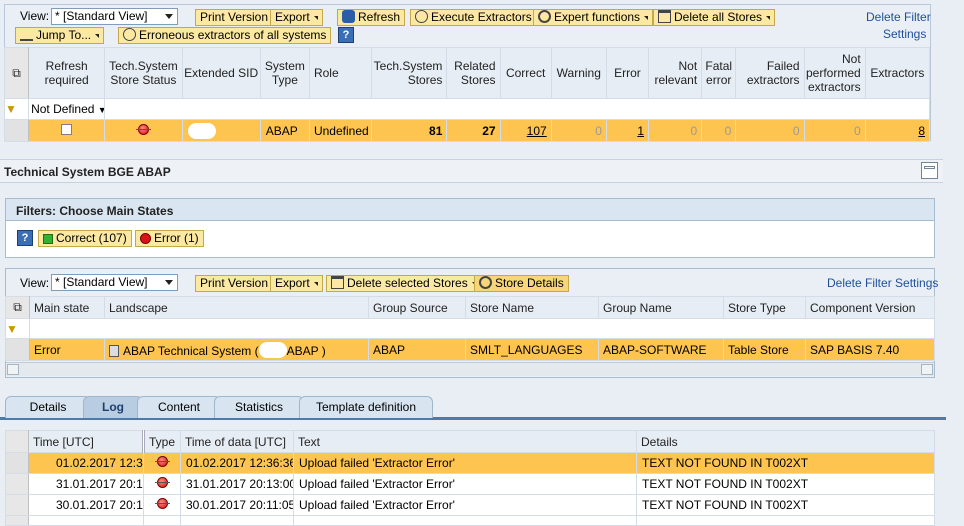 The width and height of the screenshot is (964, 526). I want to click on col-extractors: Extractors, so click(897, 73).